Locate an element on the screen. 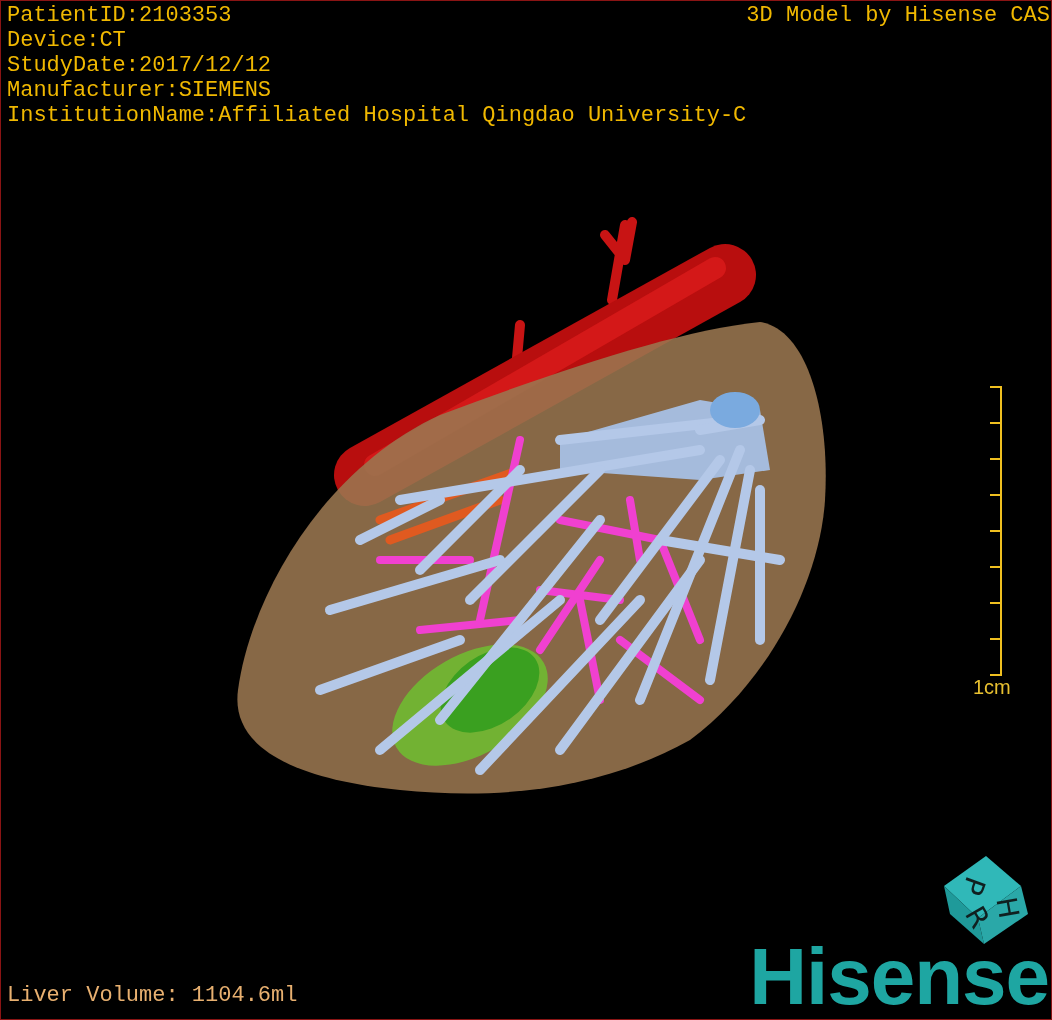 The image size is (1052, 1020). study-info-text: InstitutionName:Affiliated Hospital Qingdao University-C is located at coordinates (377, 115).